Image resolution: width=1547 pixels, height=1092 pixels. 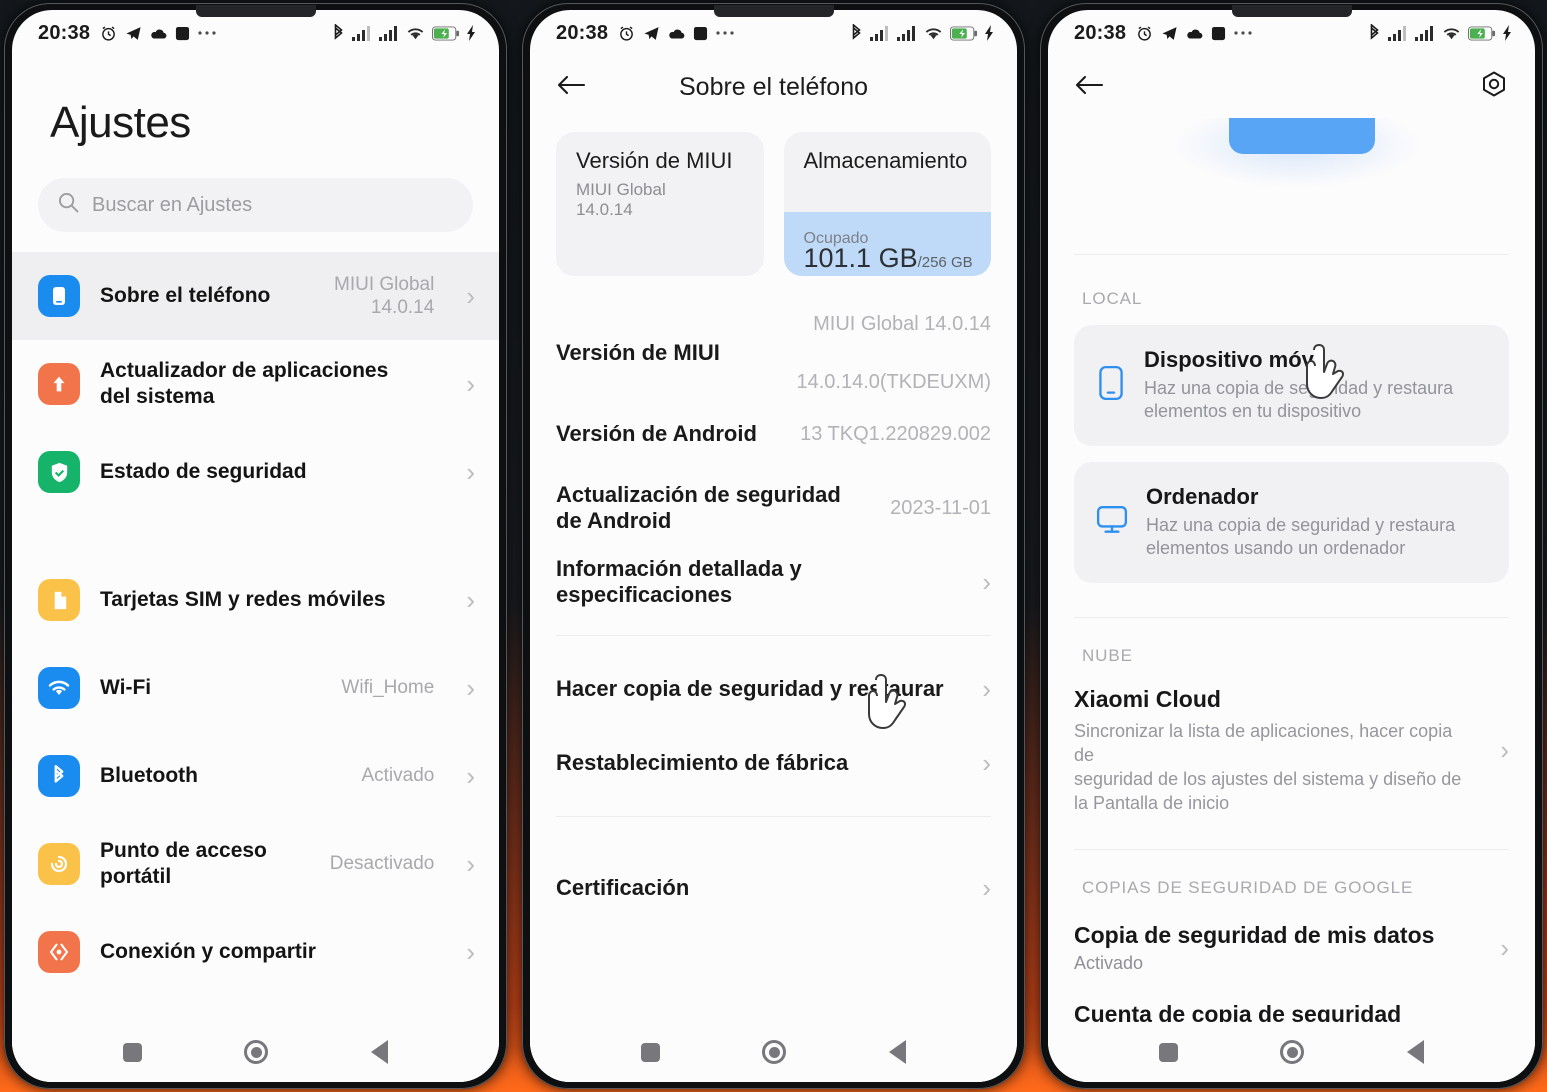 I want to click on action-row-factory-reset: Restablecimiento de fábrica ›, so click(x=773, y=763).